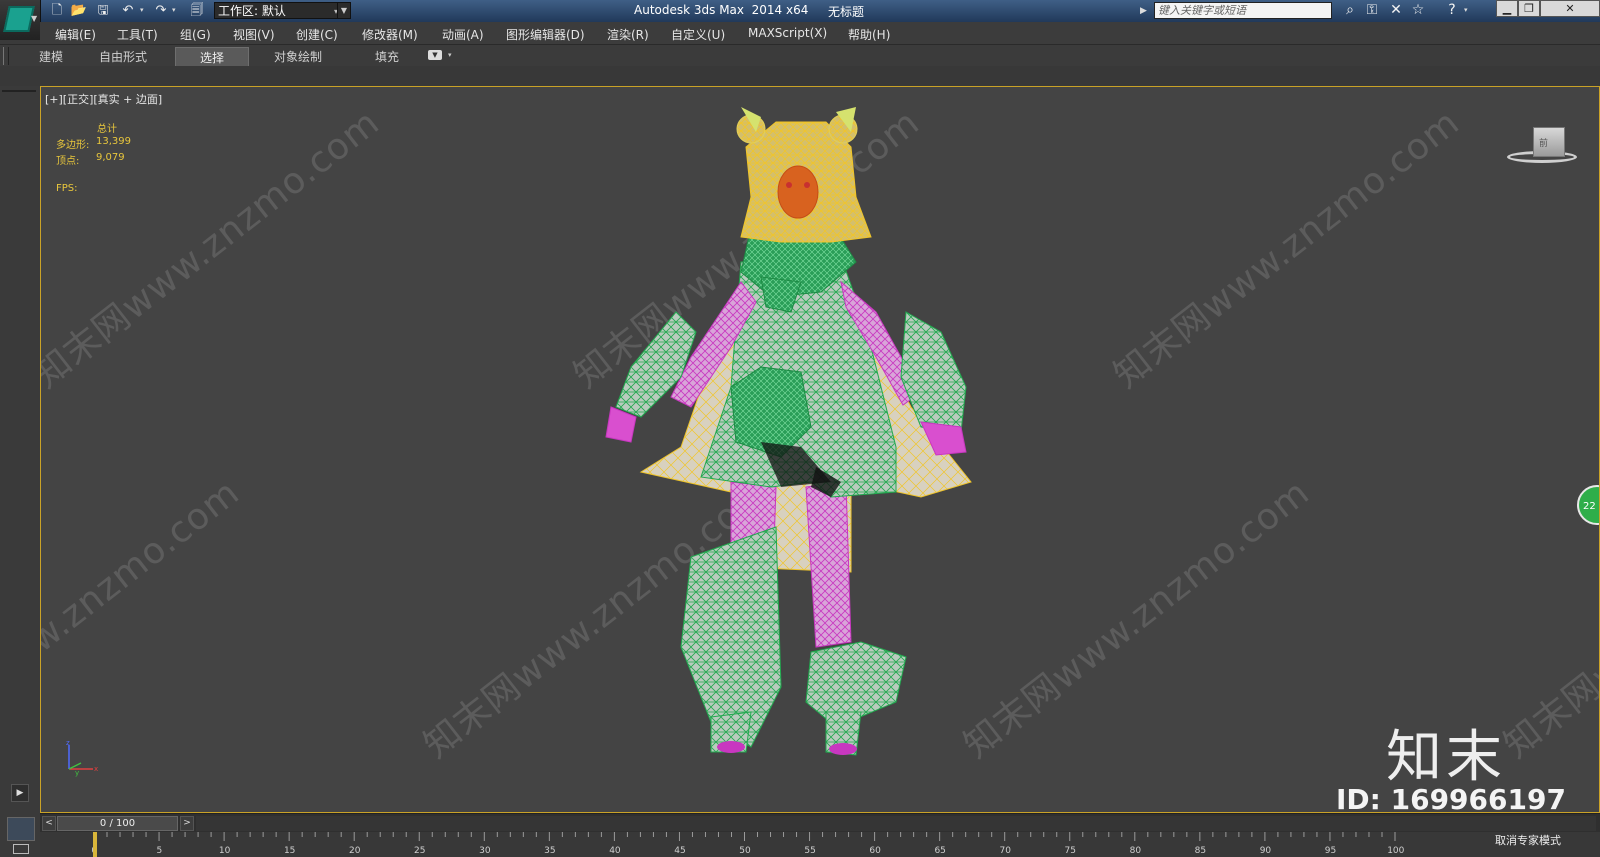  I want to click on curve-editor-icon, so click(21, 849).